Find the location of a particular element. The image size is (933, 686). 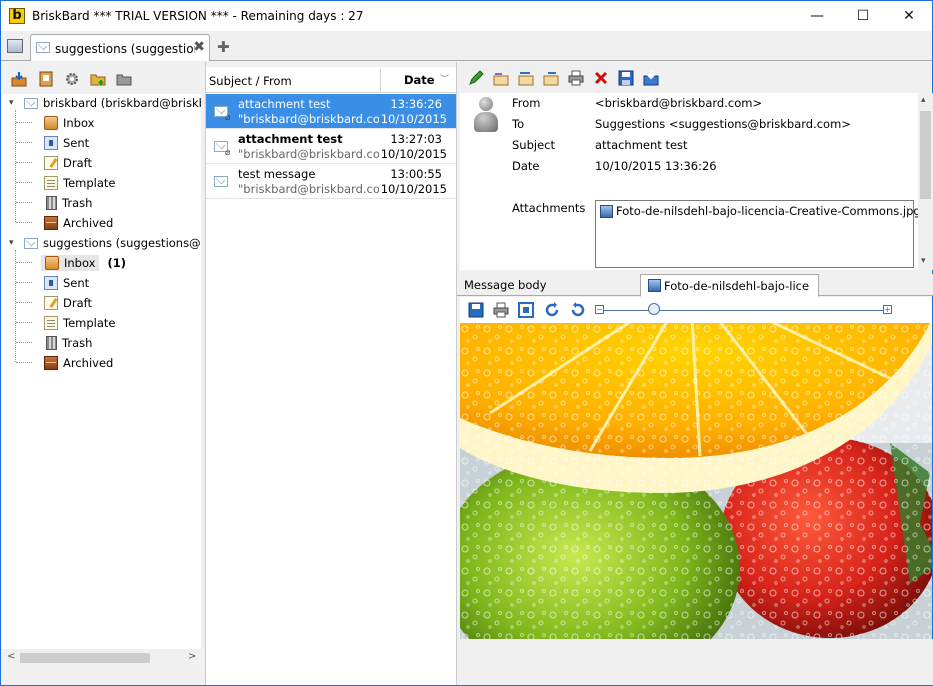

tree-horizontal-scrollbar: < > is located at coordinates (101, 657).